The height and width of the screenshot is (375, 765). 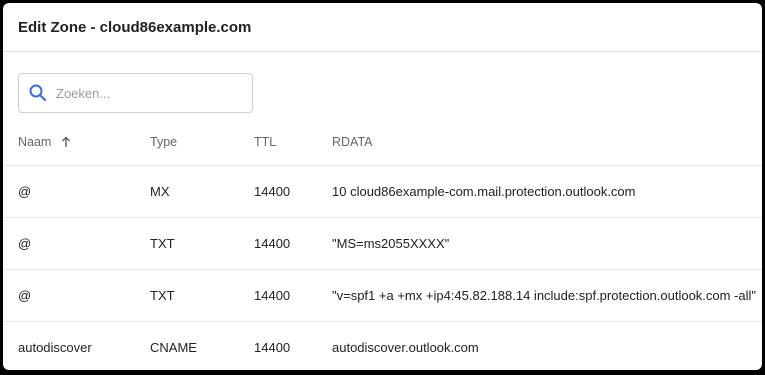 What do you see at coordinates (66, 142) in the screenshot?
I see `arrow-up-icon` at bounding box center [66, 142].